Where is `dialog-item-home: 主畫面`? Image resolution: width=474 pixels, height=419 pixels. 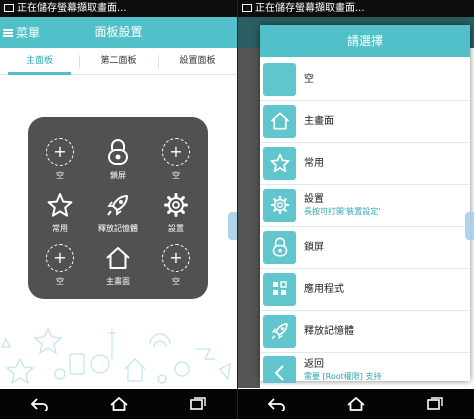 dialog-item-home: 主畫面 is located at coordinates (365, 121).